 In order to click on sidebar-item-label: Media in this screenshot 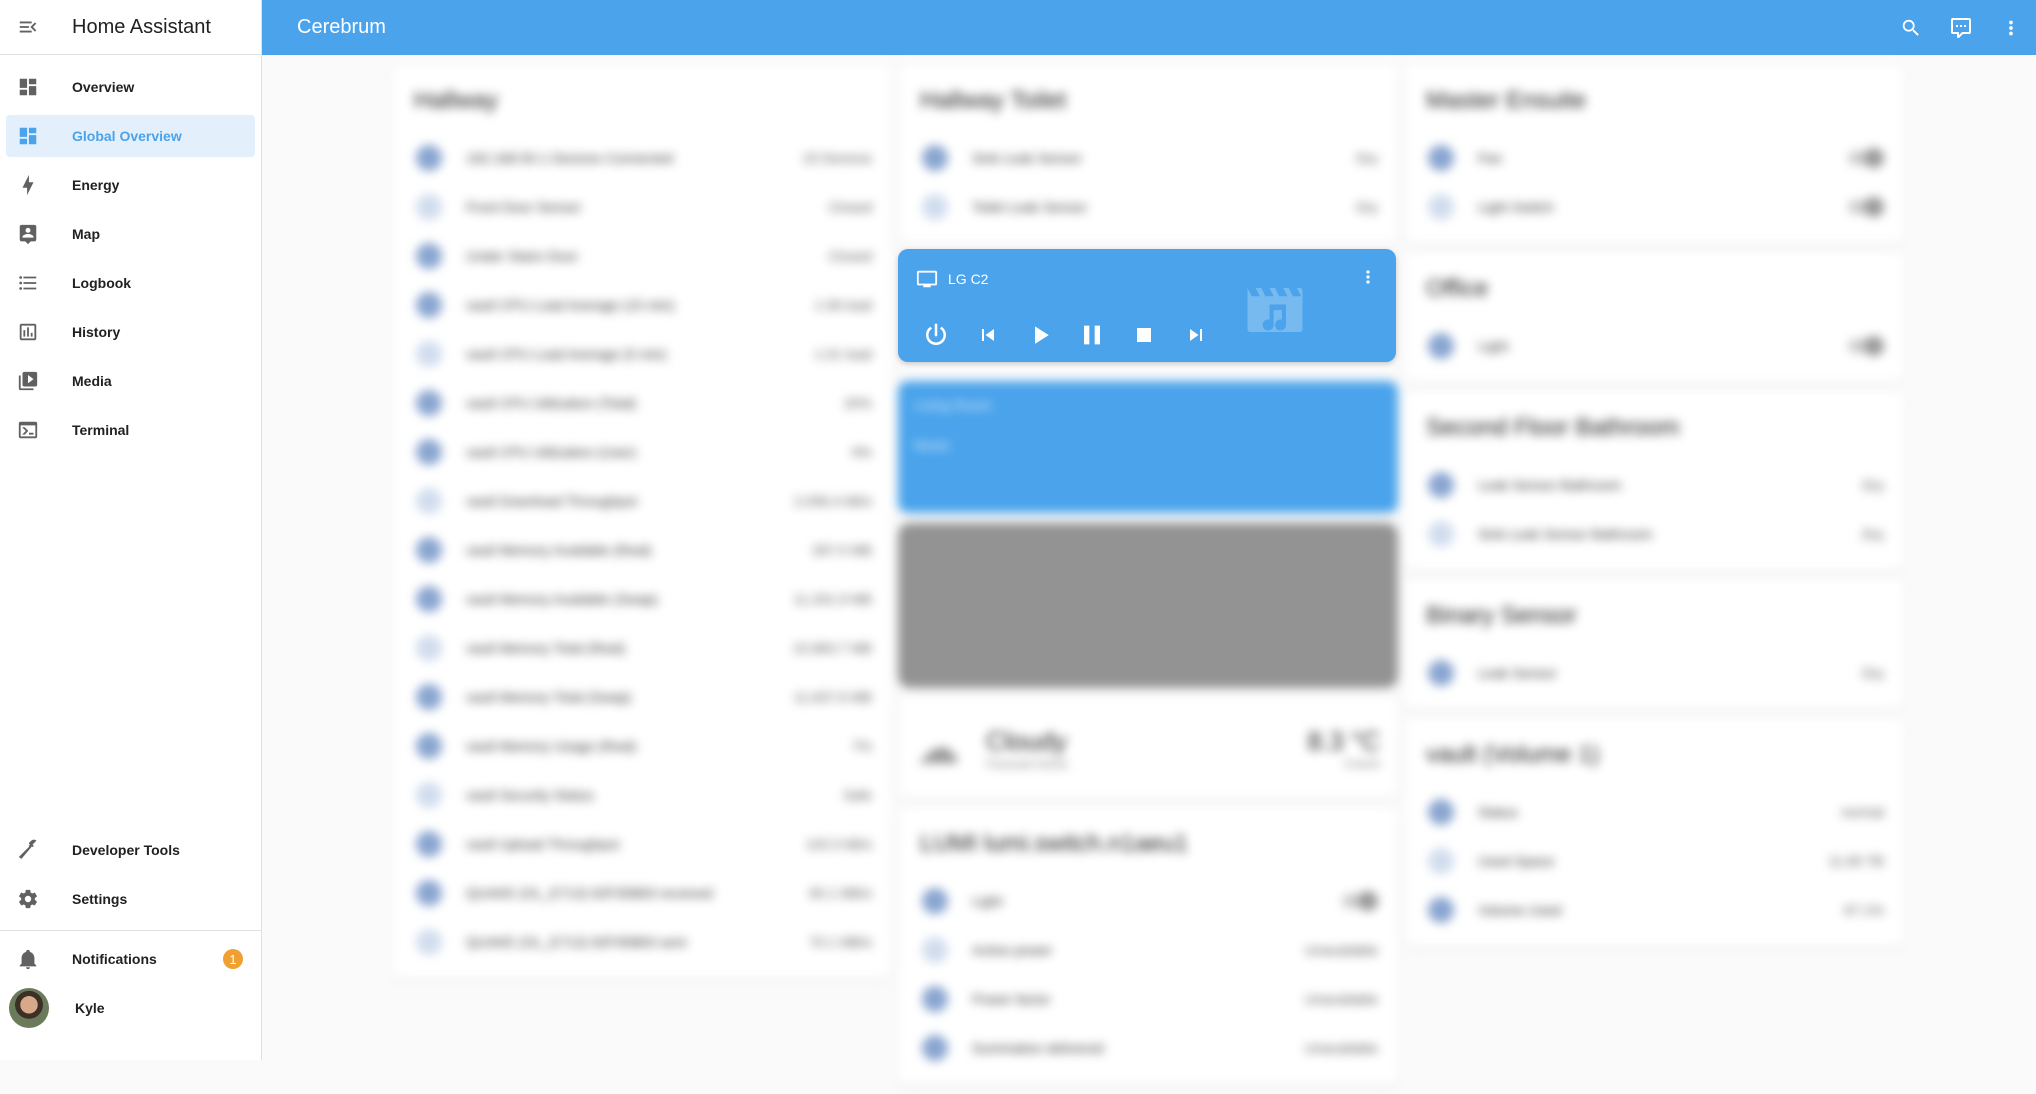, I will do `click(92, 381)`.